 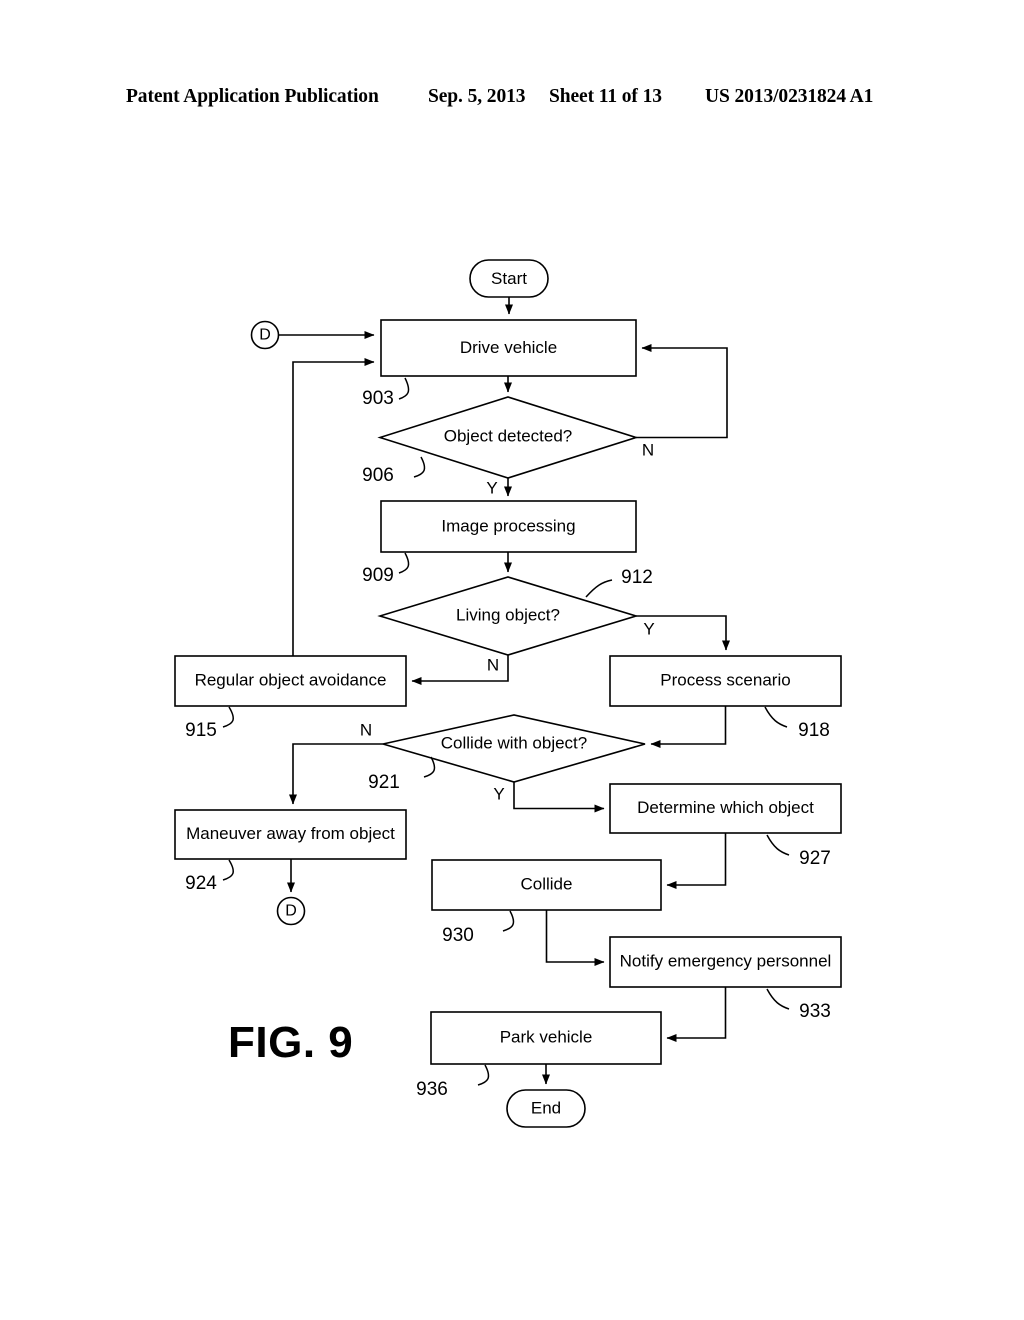 I want to click on node-process-scenario: Process scenario, so click(x=725, y=681).